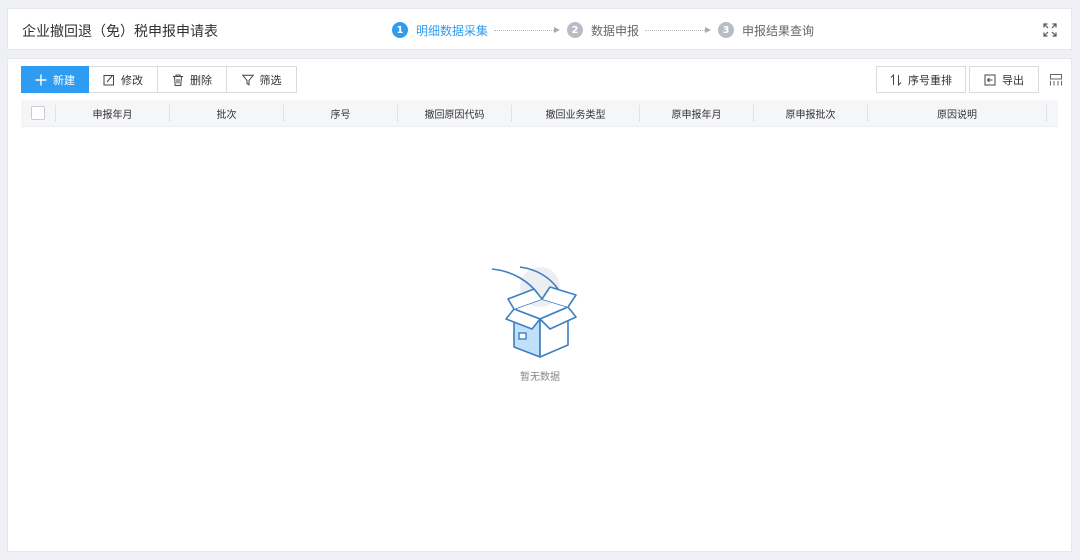 This screenshot has width=1080, height=560. Describe the element at coordinates (896, 79) in the screenshot. I see `sort-icon` at that location.